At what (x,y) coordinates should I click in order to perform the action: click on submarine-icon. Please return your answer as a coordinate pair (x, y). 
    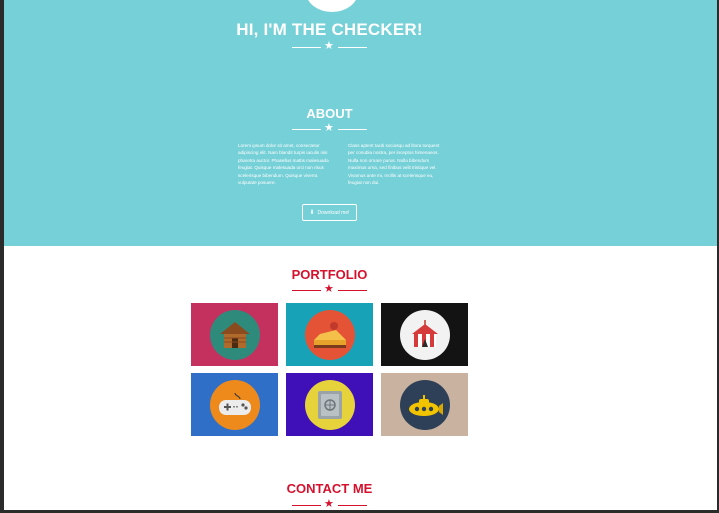
    Looking at the image, I should click on (424, 404).